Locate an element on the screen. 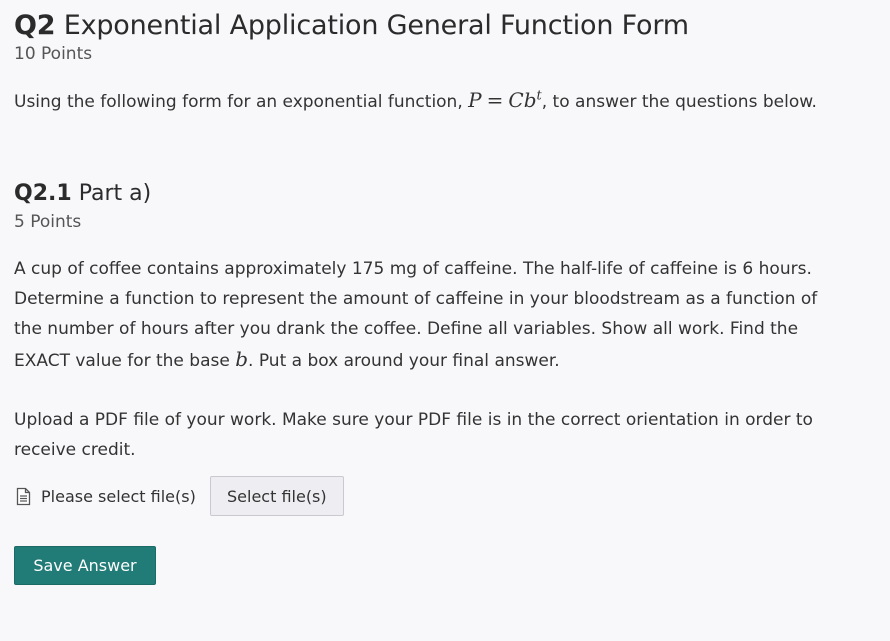 Image resolution: width=890 pixels, height=641 pixels. question-number: Q2 is located at coordinates (35, 25).